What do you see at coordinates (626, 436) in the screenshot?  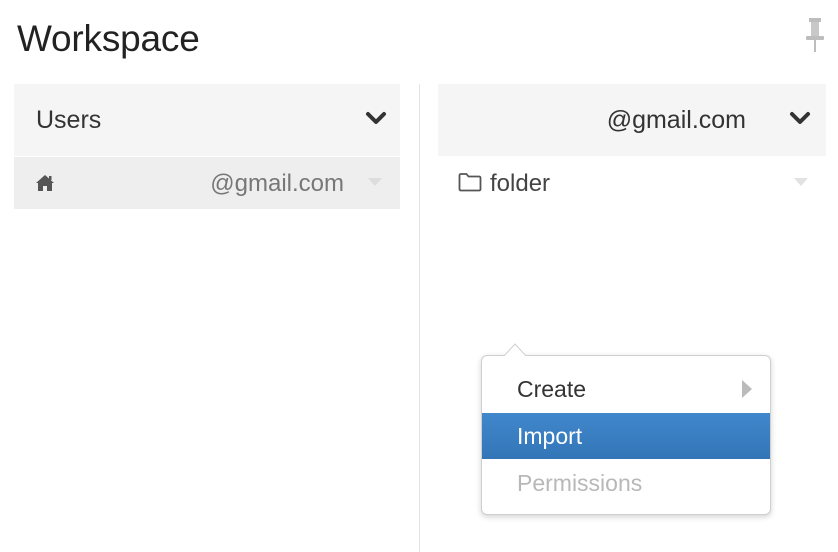 I see `menu-item-import: Import` at bounding box center [626, 436].